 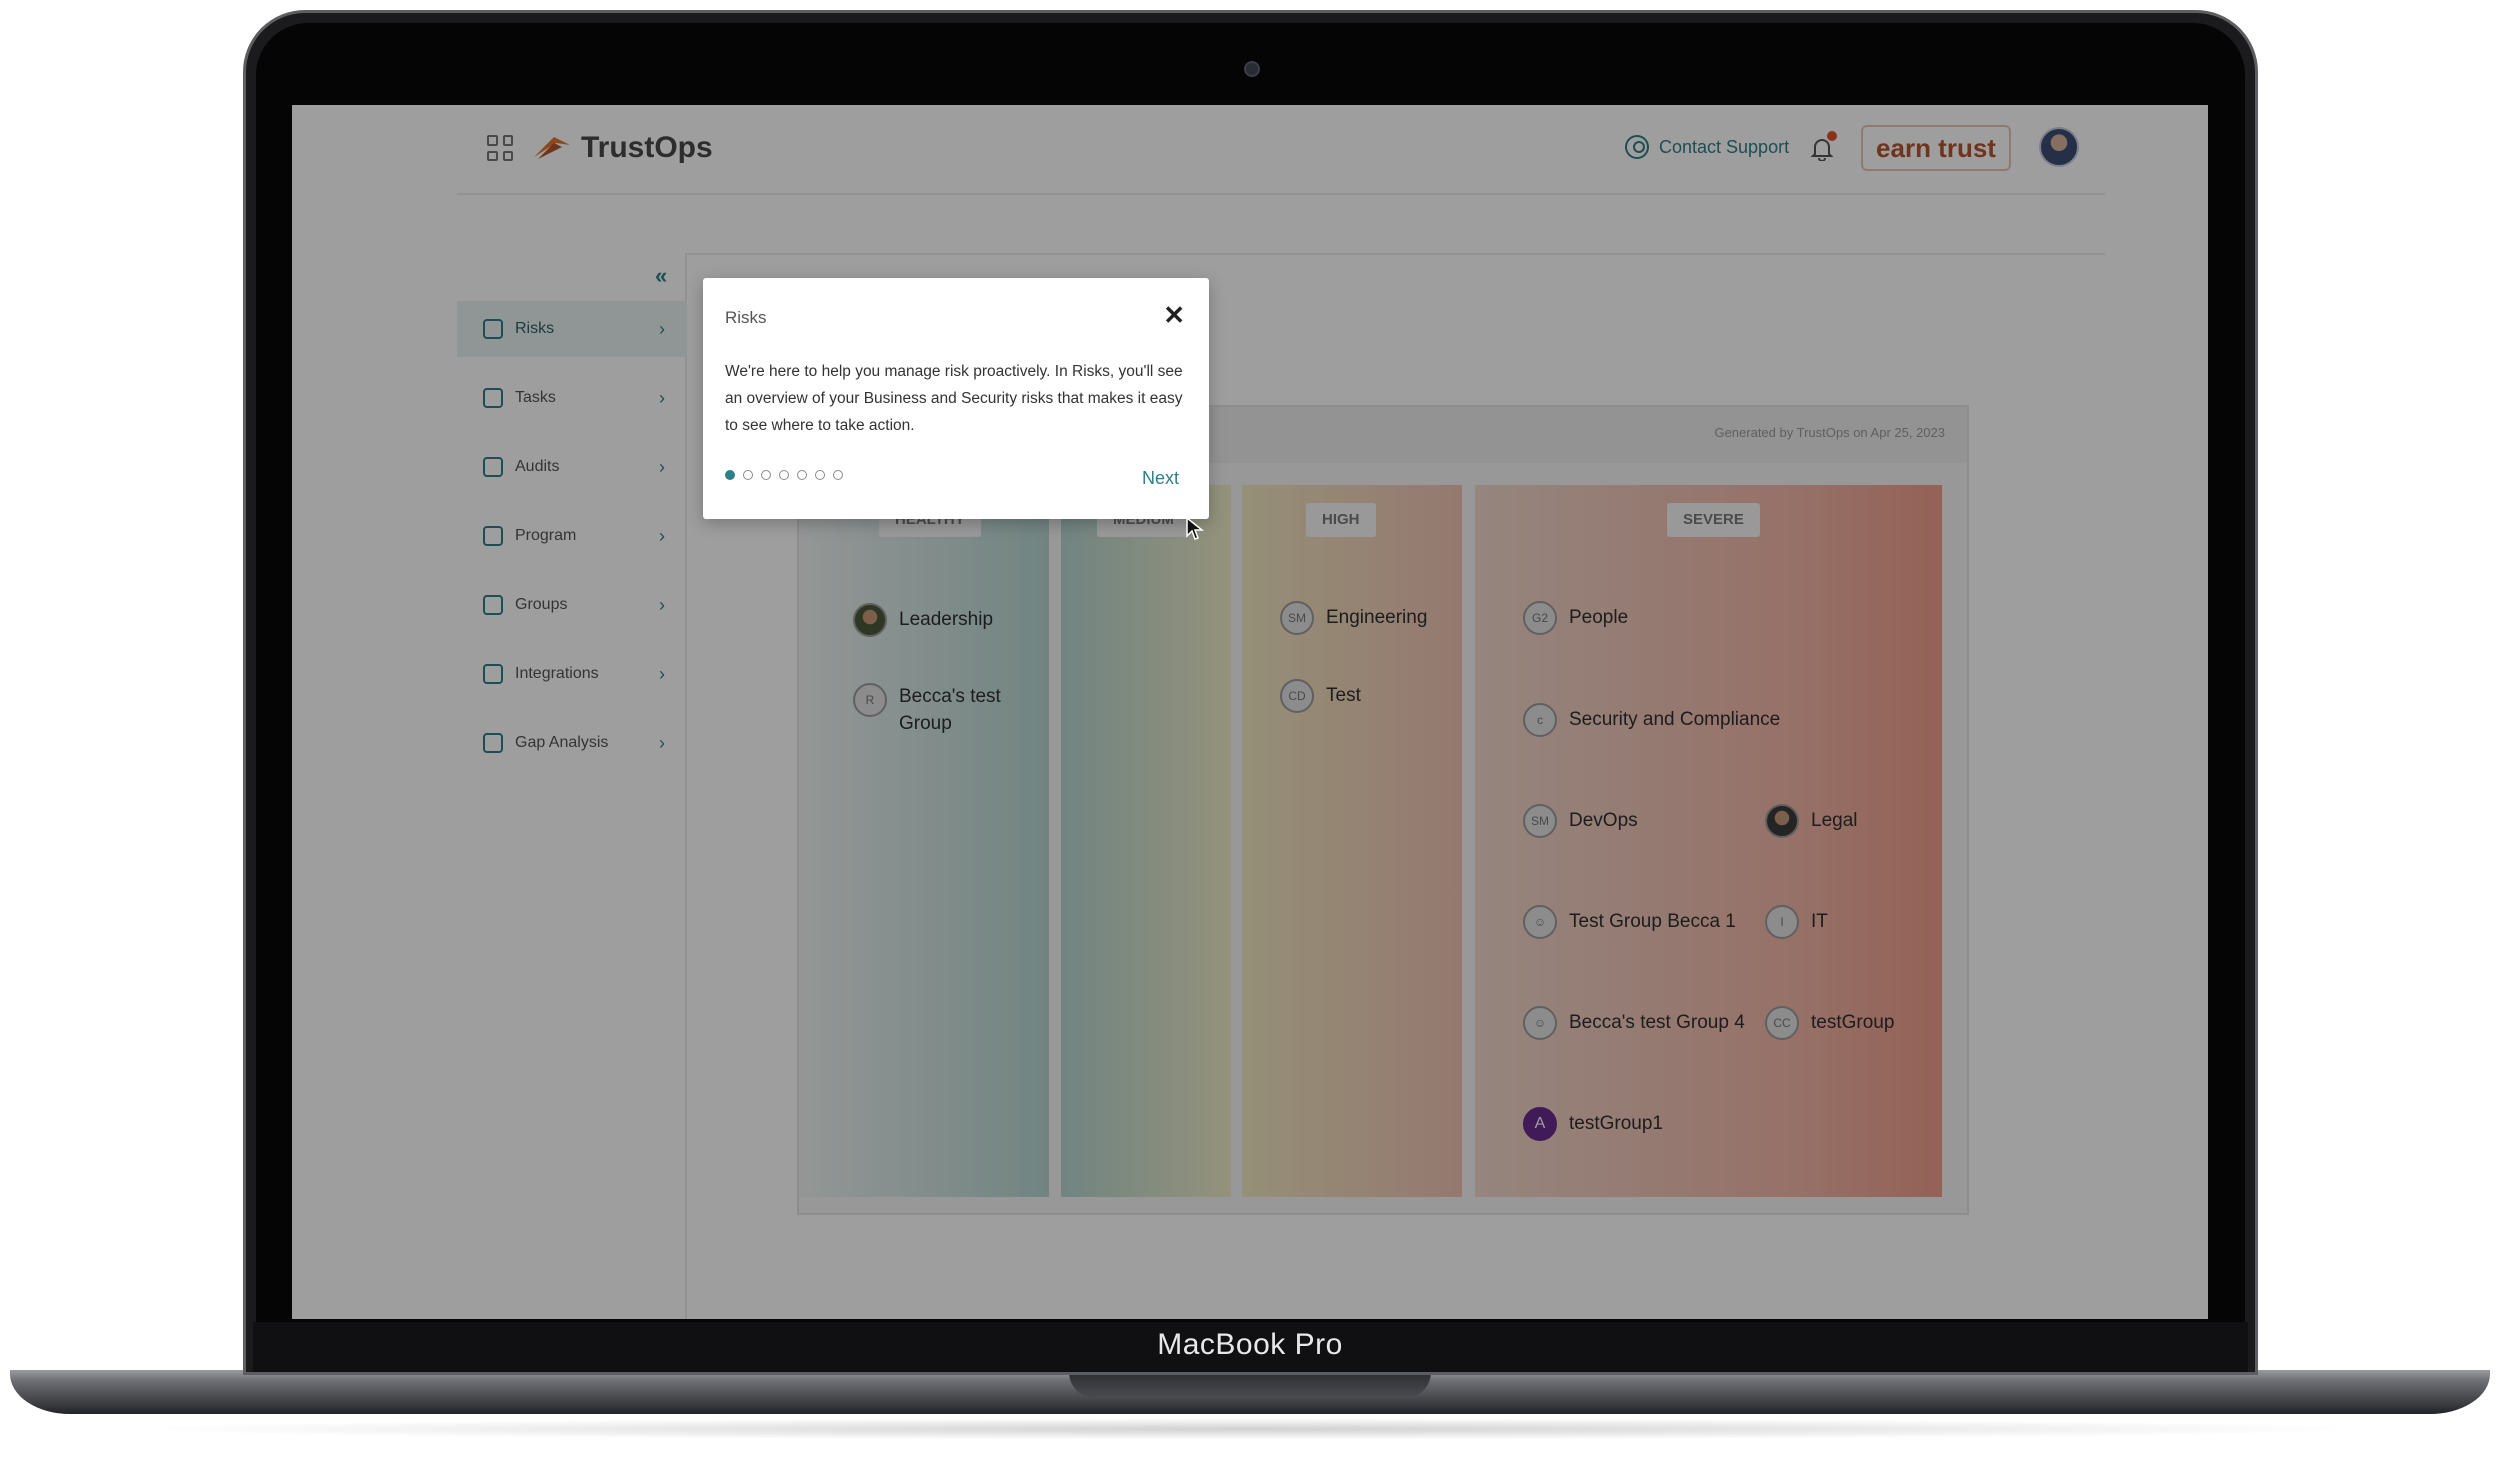 I want to click on mouse-cursor-icon, so click(x=1195, y=528).